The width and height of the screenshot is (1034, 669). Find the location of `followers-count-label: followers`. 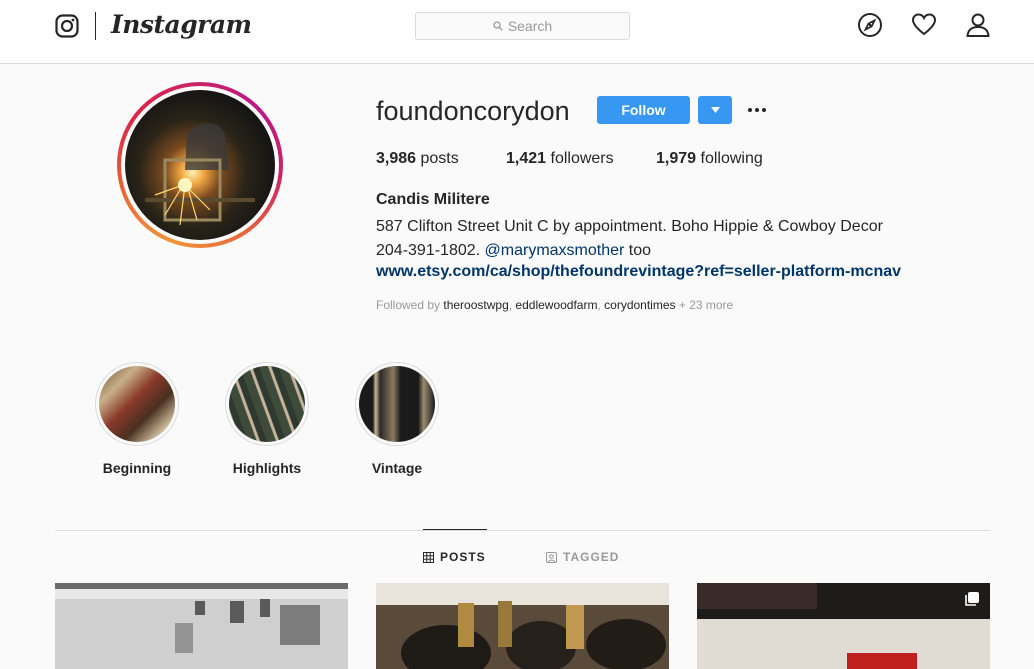

followers-count-label: followers is located at coordinates (582, 158).